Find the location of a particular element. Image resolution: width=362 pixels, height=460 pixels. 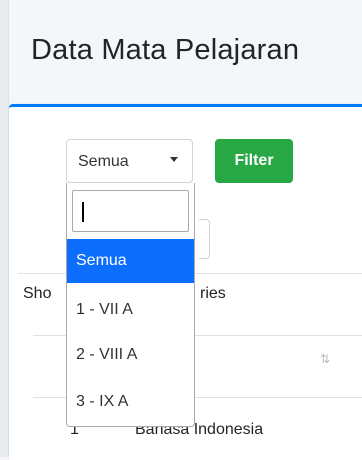

kelas-select-value: Semua is located at coordinates (103, 161).